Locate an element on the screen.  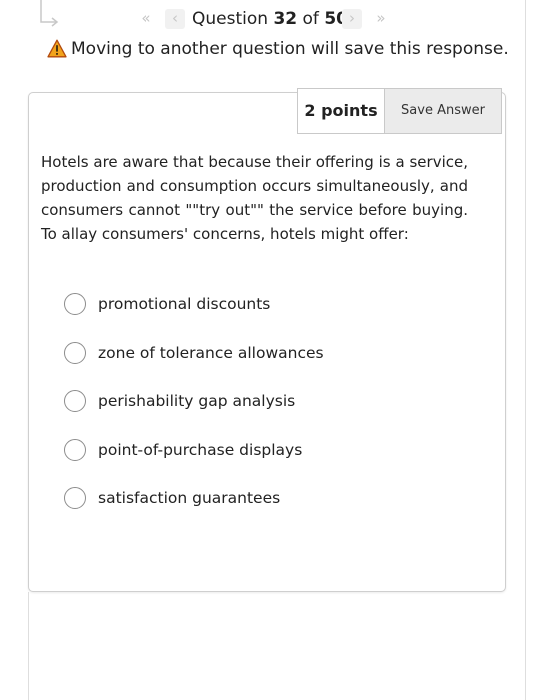
question-counter: Question 32 of 50 is located at coordinates (270, 19).